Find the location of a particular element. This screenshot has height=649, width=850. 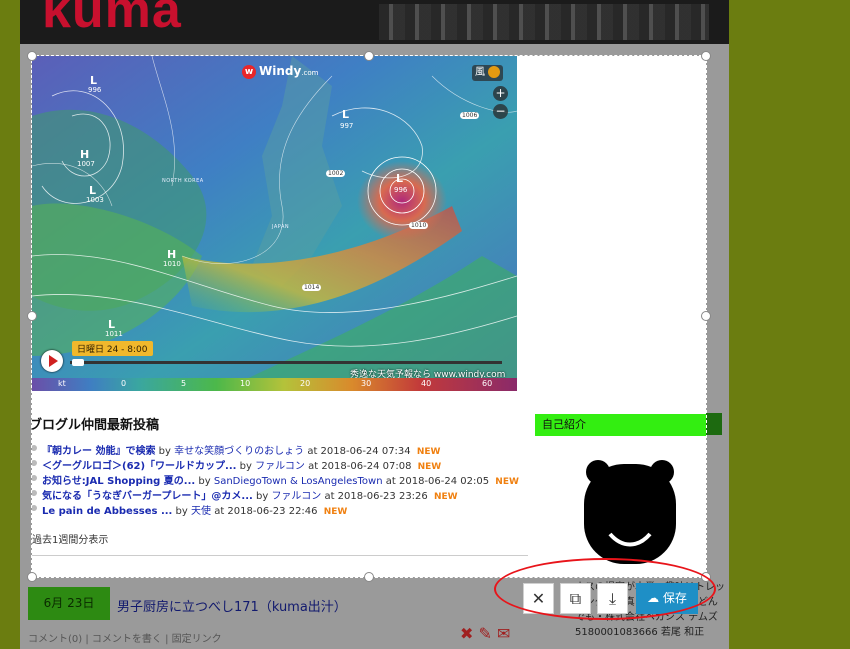

resize-handle-bottom-left is located at coordinates (32, 577).